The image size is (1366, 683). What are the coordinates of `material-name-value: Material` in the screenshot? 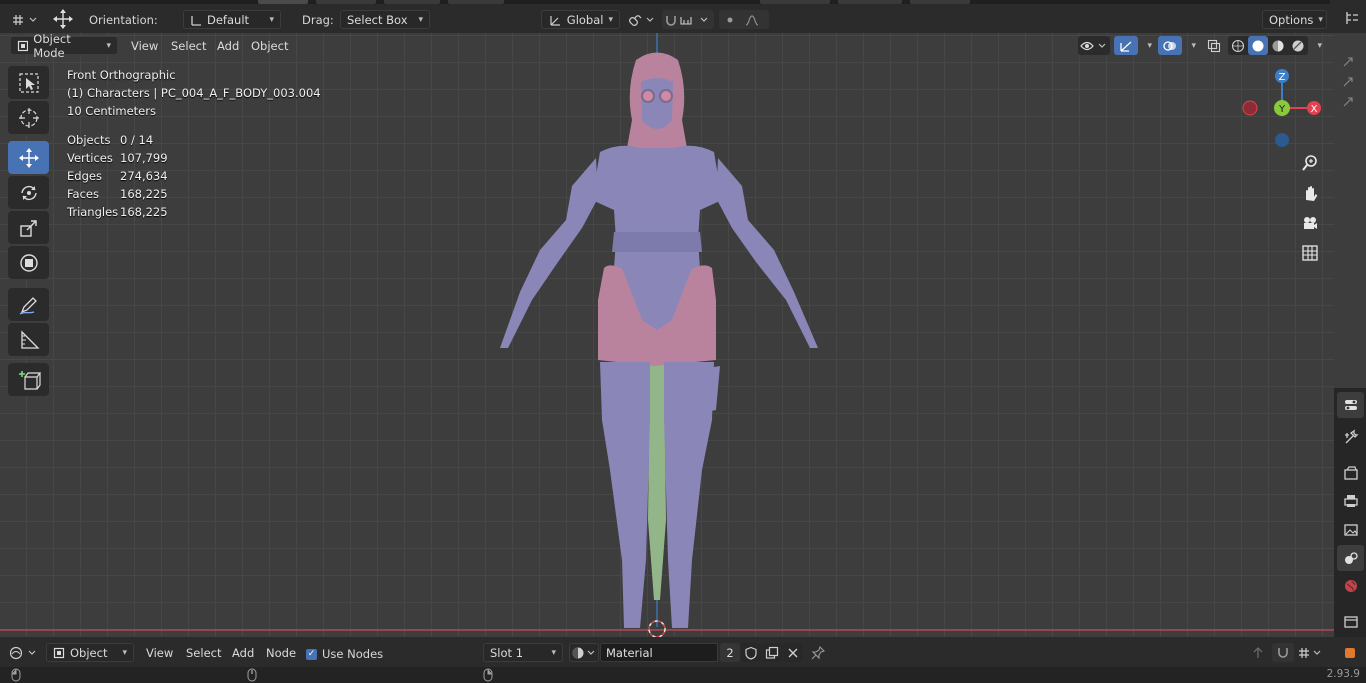 It's located at (629, 652).